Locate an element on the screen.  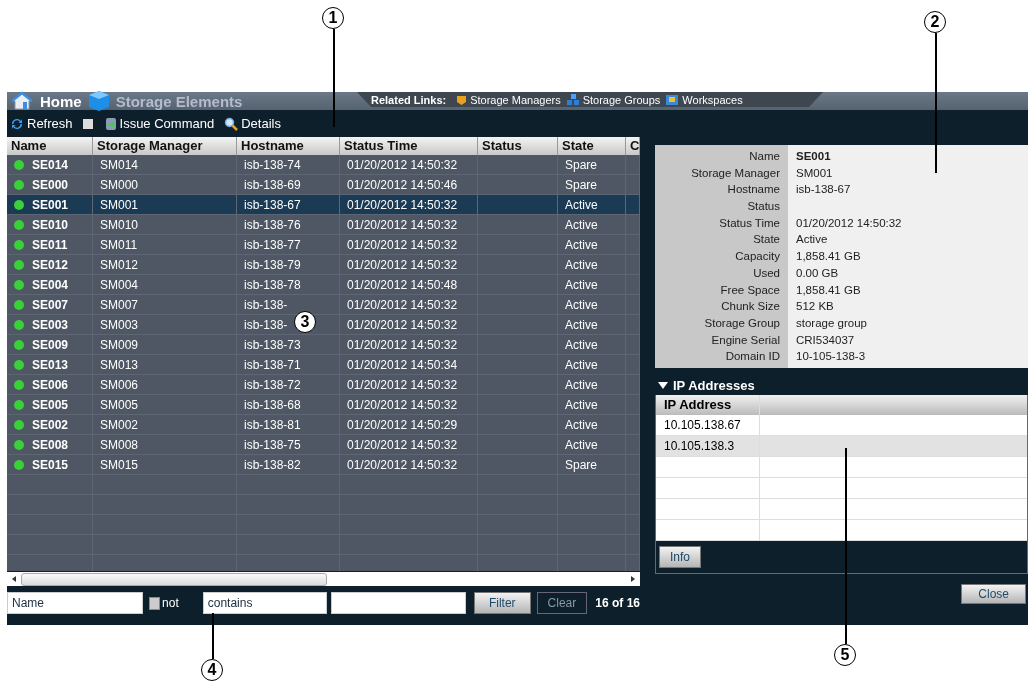
table-row: SE012 SM012 isb-138-79 01/20/2012 14:50:32 Active is located at coordinates (323, 265).